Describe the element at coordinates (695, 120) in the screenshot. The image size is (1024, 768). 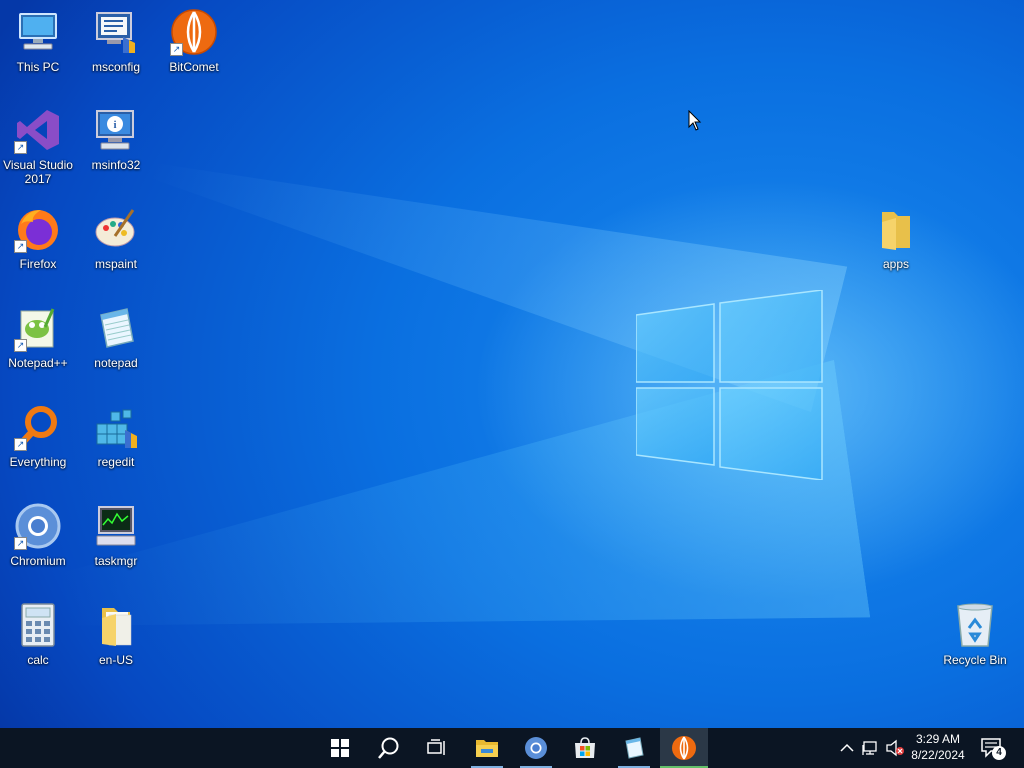
I see `mouse-pointer-icon` at that location.